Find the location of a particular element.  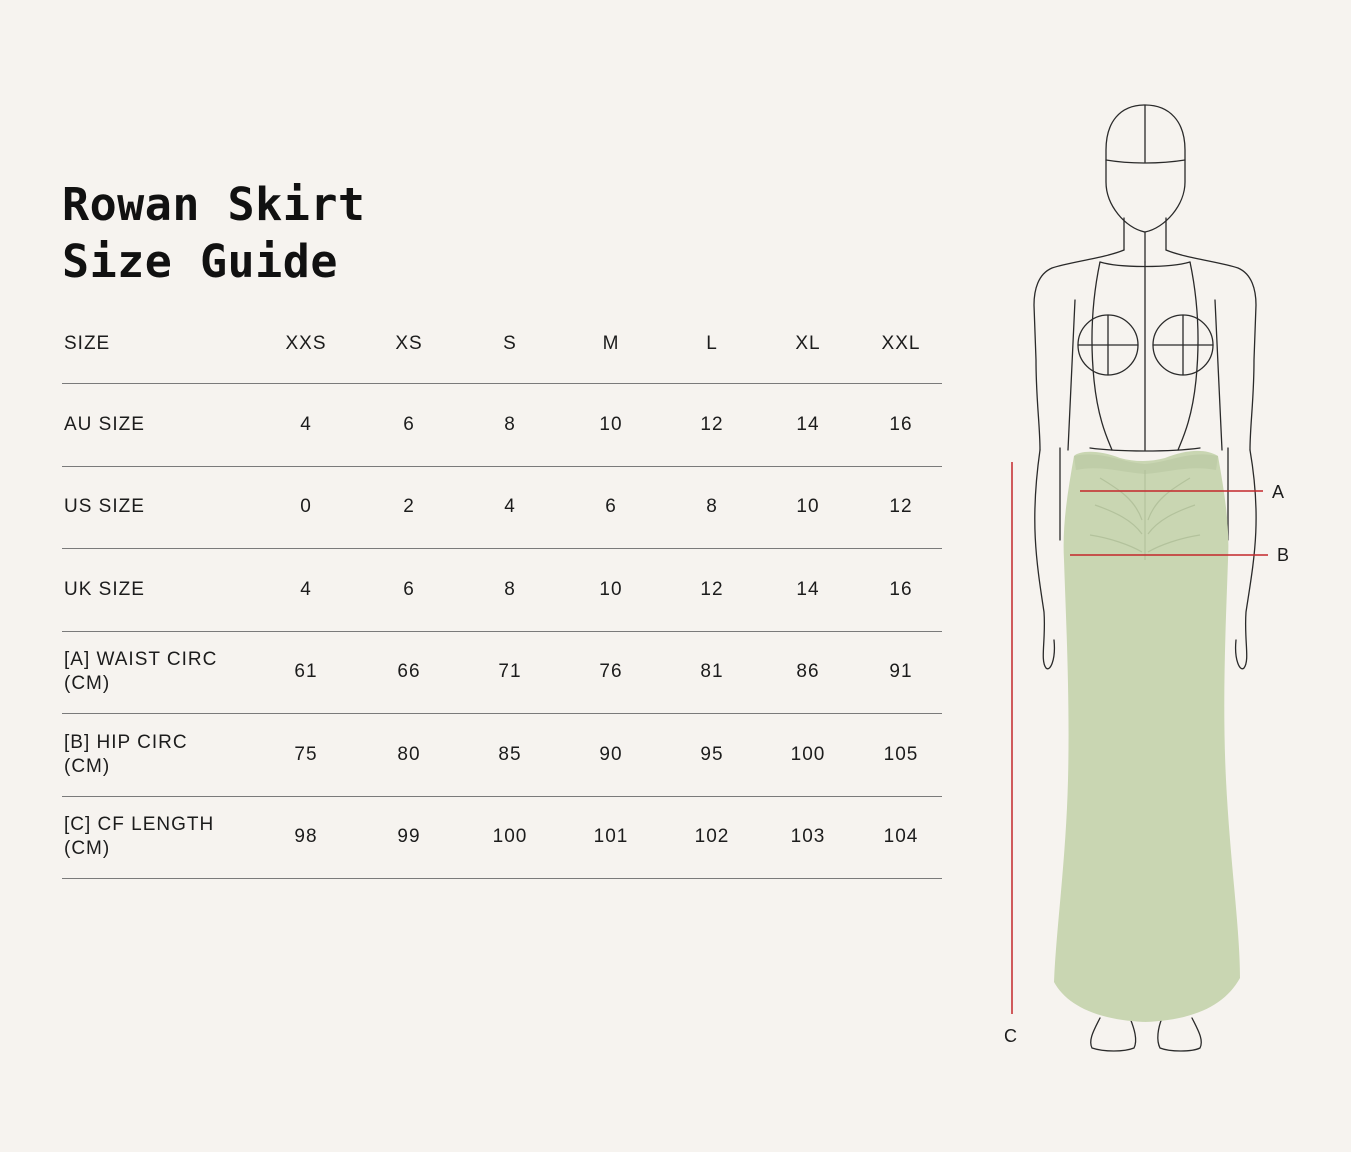

table-cell: 104 is located at coordinates (901, 837).